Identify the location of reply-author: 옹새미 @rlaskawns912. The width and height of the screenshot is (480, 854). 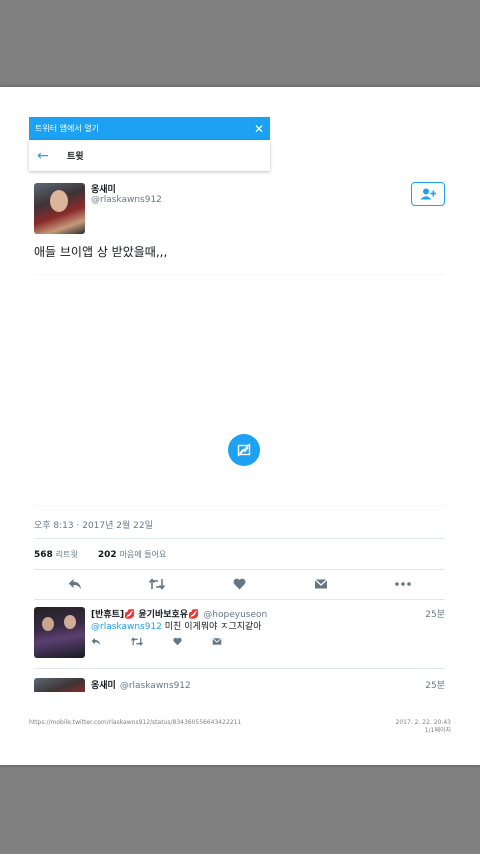
(141, 684).